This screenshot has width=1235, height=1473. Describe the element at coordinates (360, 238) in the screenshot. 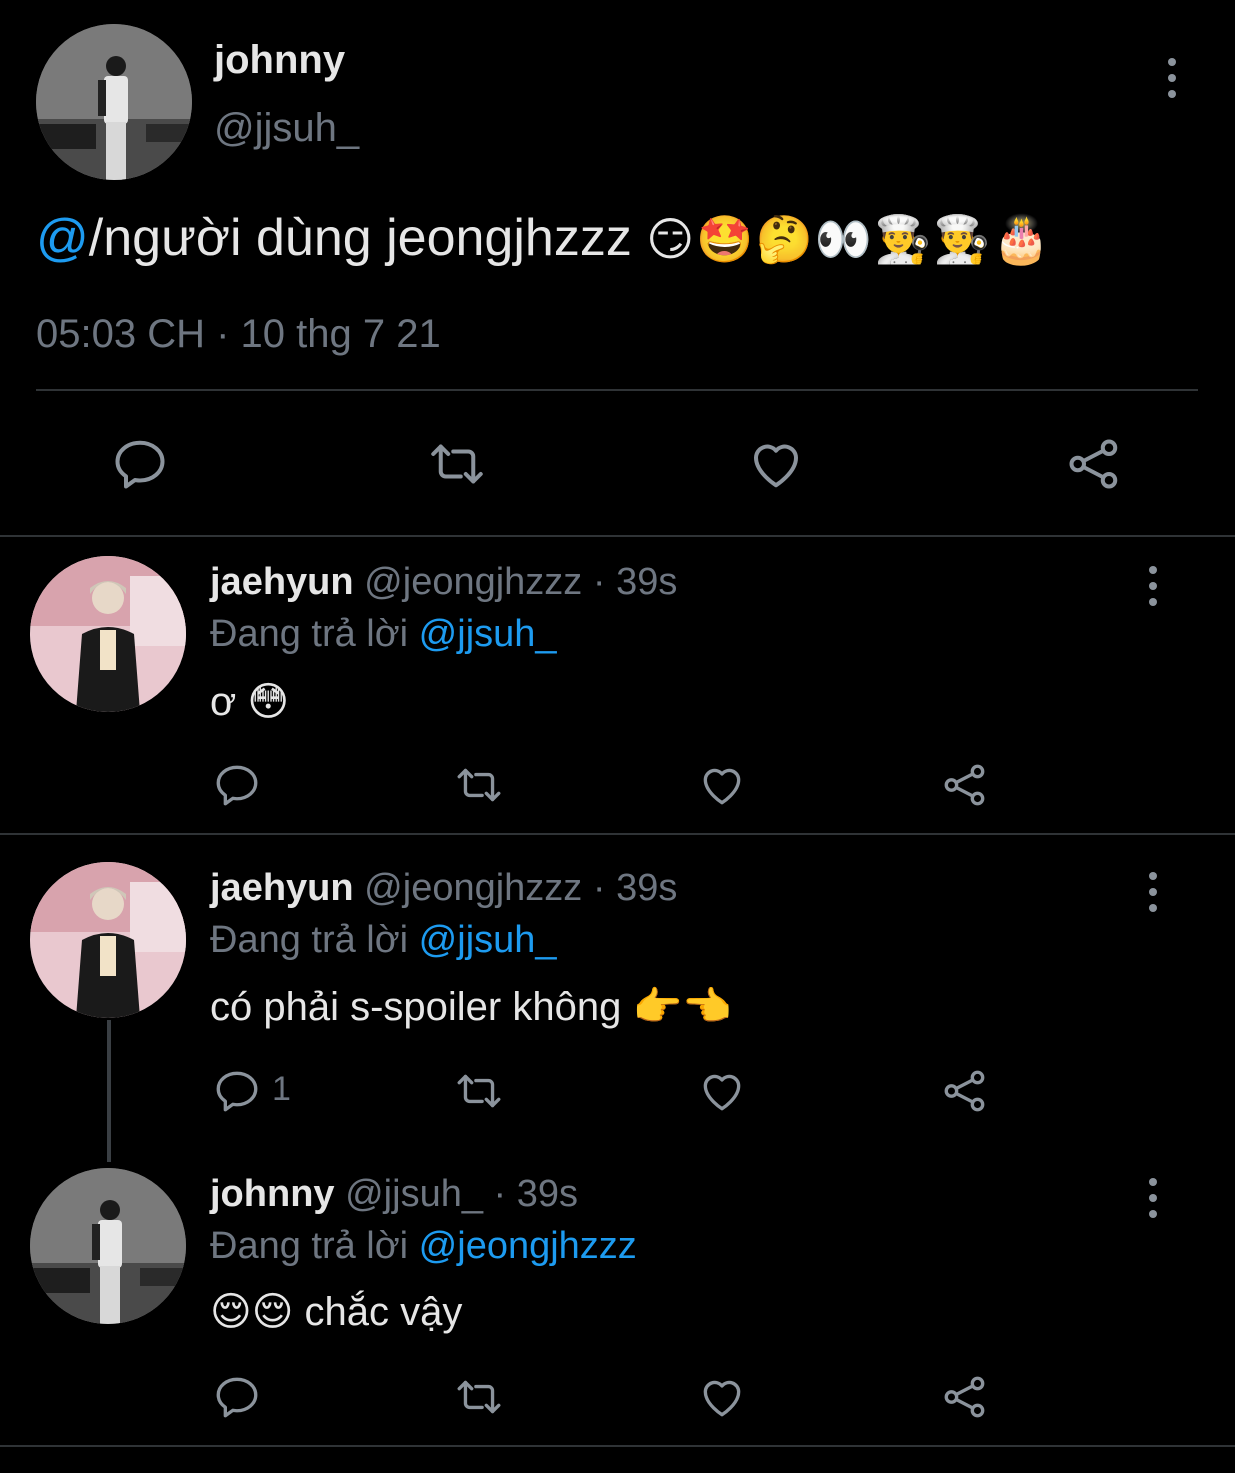

I see `tweet-text-body: /người dùng jeongjhzzz` at that location.